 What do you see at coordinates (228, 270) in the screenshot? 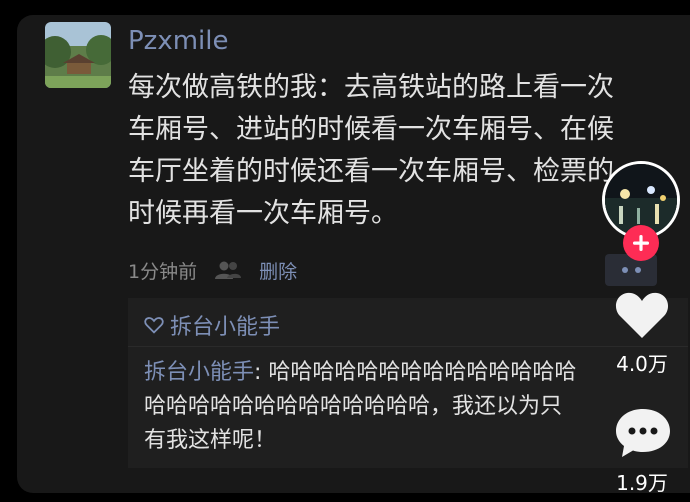
I see `people-icon` at bounding box center [228, 270].